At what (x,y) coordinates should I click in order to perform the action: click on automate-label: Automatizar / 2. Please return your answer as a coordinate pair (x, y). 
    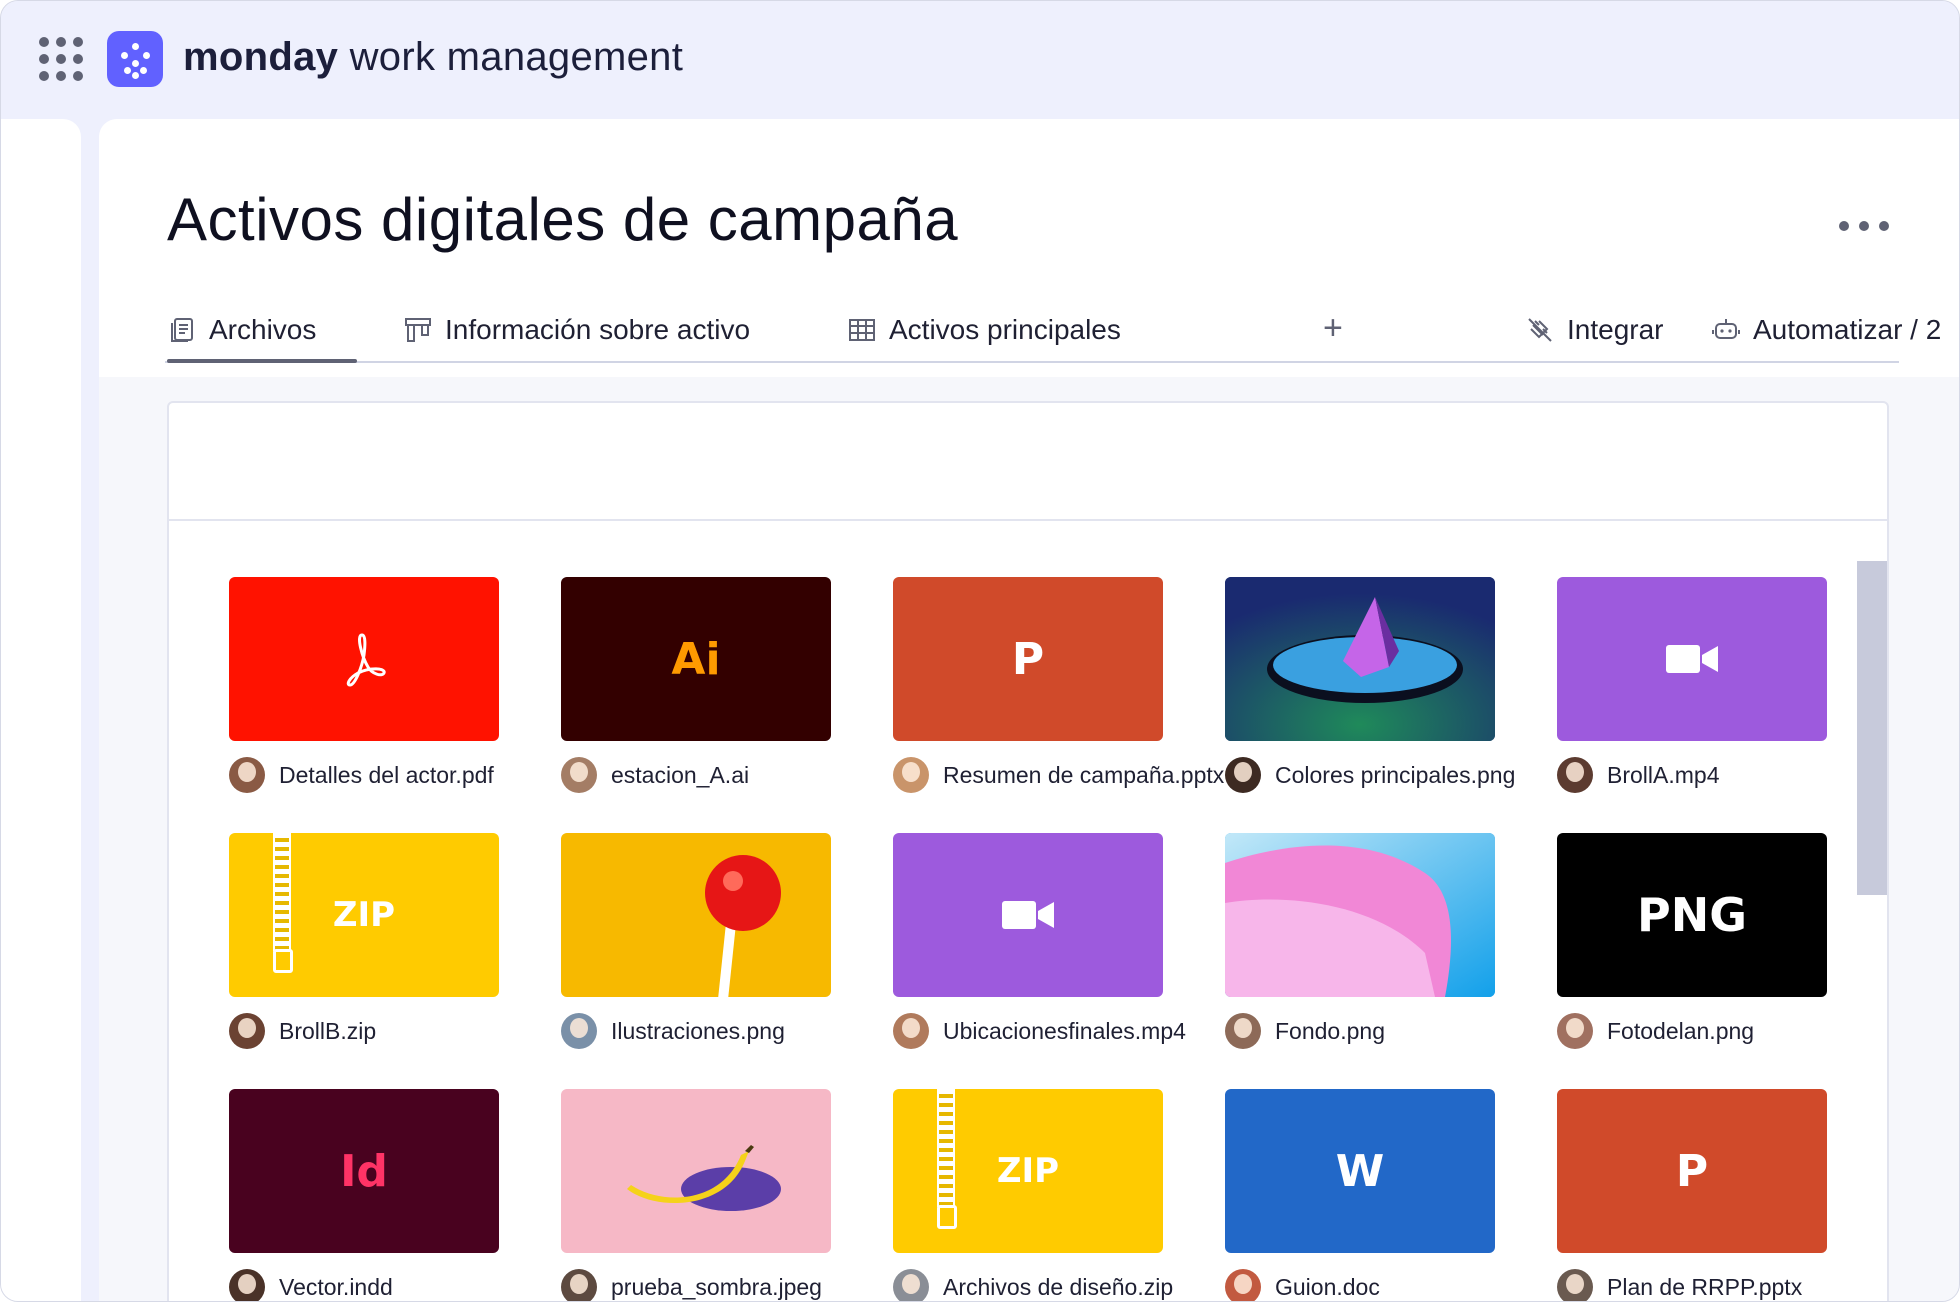
    Looking at the image, I should click on (1847, 329).